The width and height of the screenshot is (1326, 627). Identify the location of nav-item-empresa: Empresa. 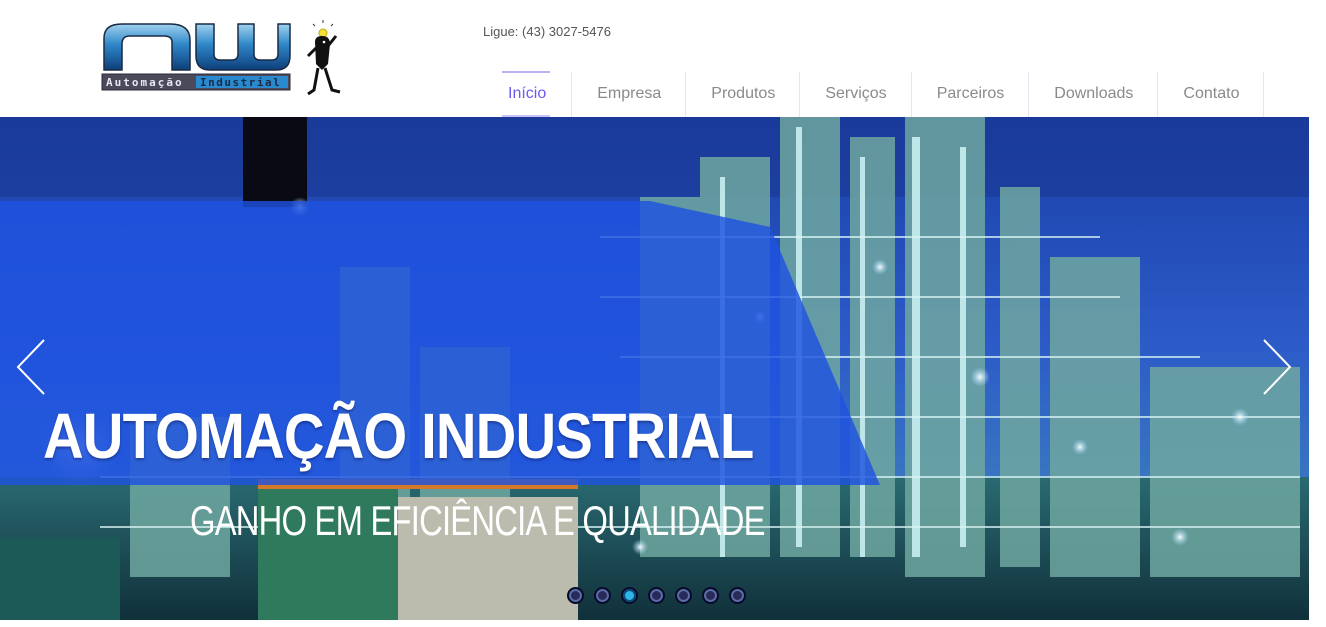
(629, 93).